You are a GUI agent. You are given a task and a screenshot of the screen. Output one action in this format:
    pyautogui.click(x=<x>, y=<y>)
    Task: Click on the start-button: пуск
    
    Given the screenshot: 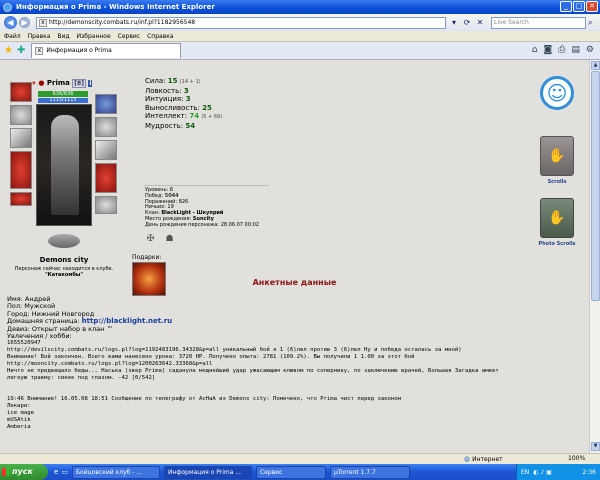 What is the action you would take?
    pyautogui.click(x=24, y=472)
    